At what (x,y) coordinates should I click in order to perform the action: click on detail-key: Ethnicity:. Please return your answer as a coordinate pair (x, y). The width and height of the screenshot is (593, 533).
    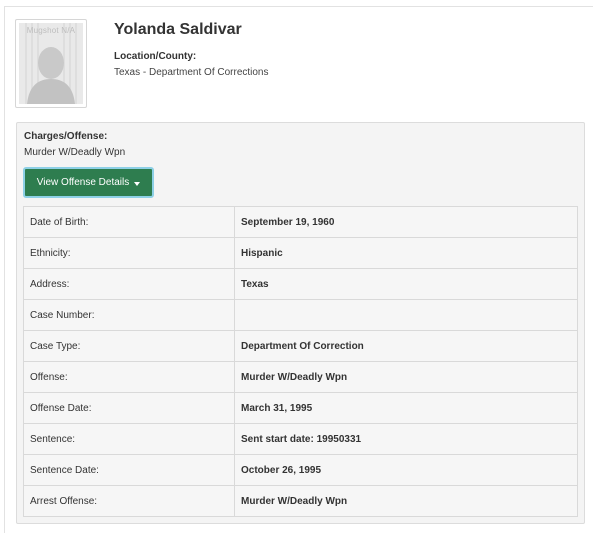
    Looking at the image, I should click on (129, 253).